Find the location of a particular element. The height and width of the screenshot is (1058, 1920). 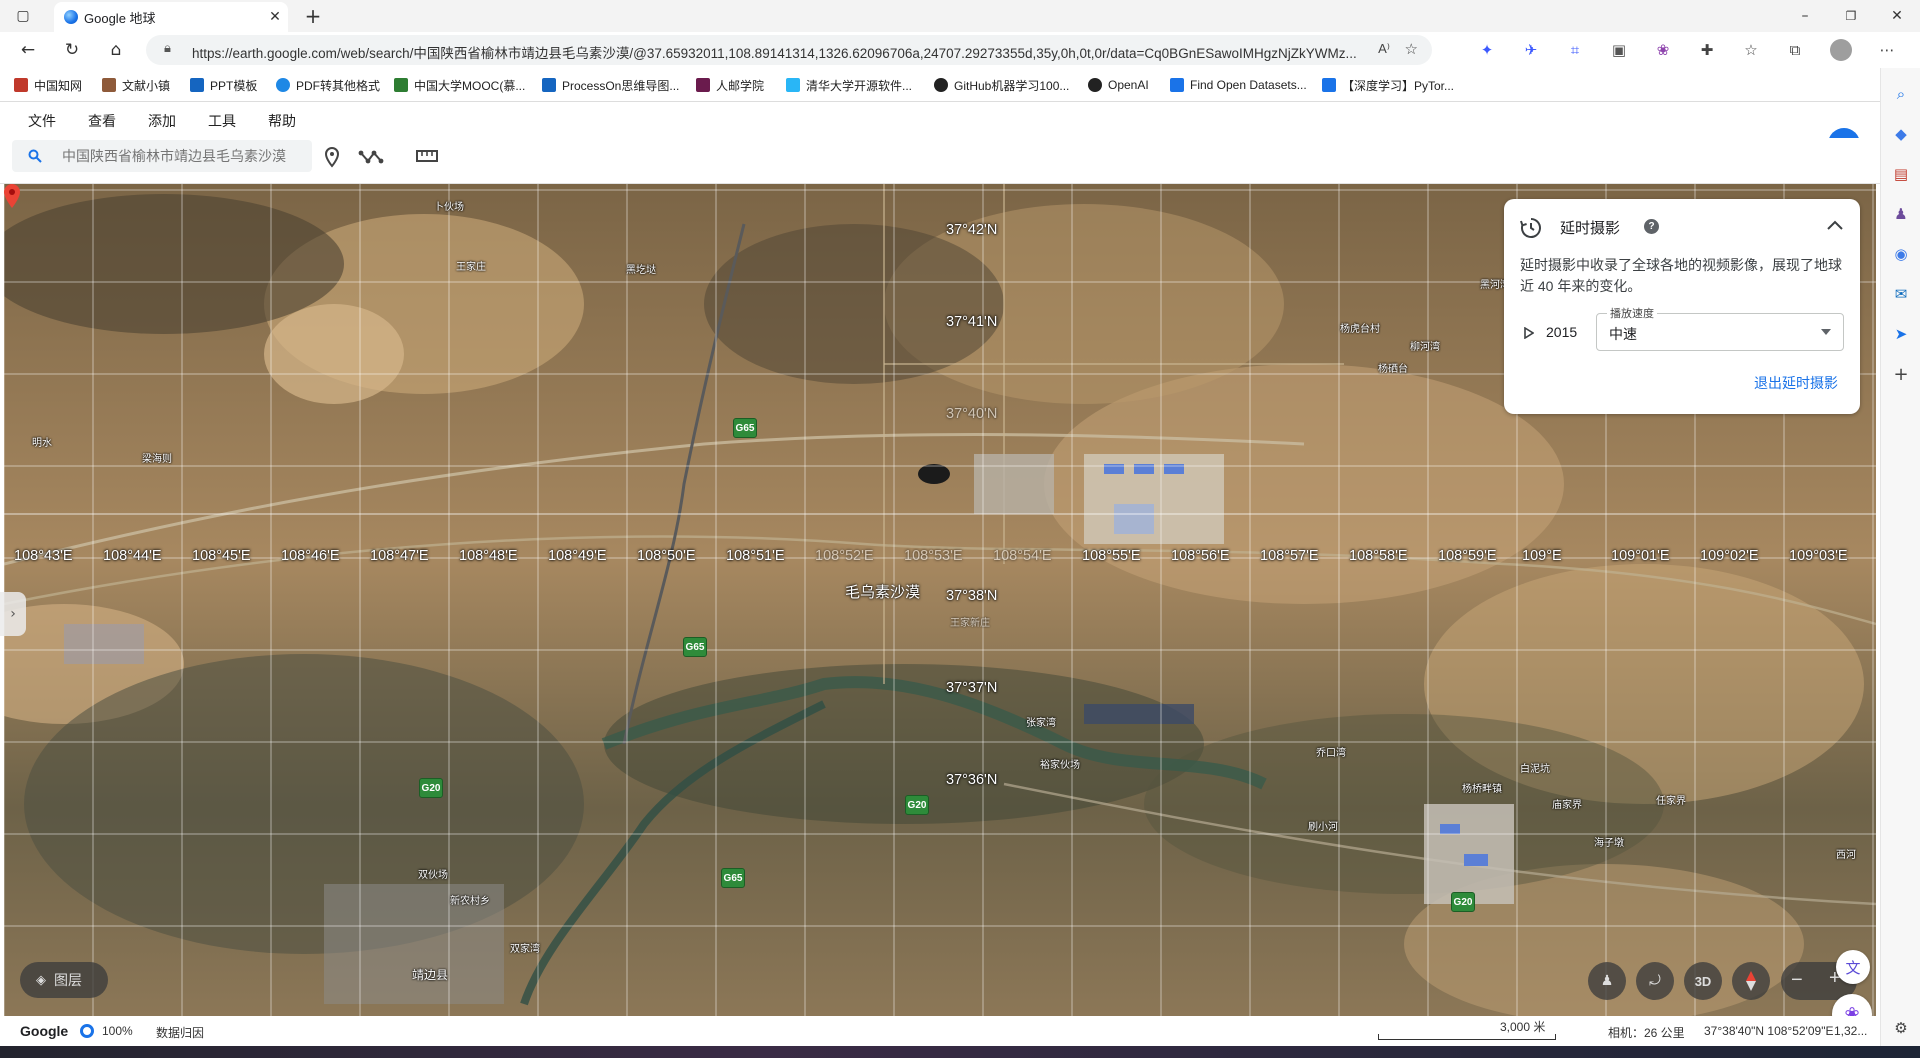

compass-icon is located at coordinates (1751, 981).